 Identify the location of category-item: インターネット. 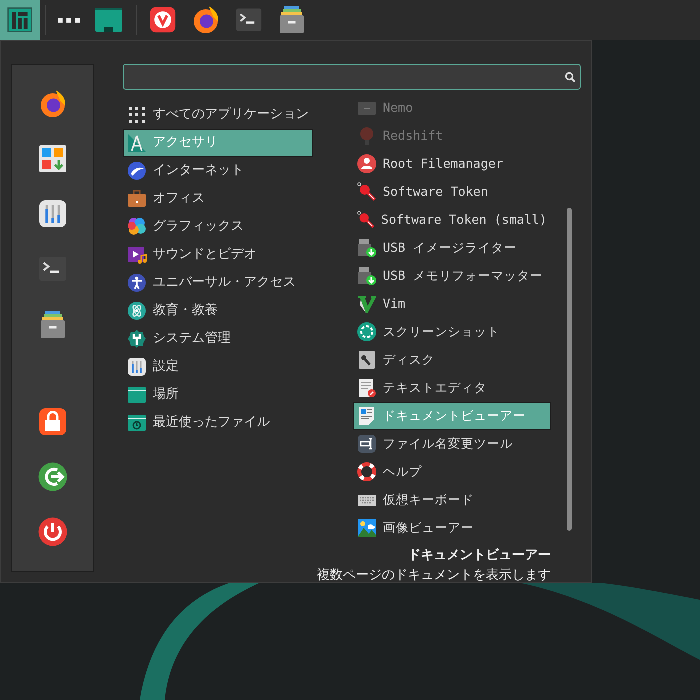
(218, 171).